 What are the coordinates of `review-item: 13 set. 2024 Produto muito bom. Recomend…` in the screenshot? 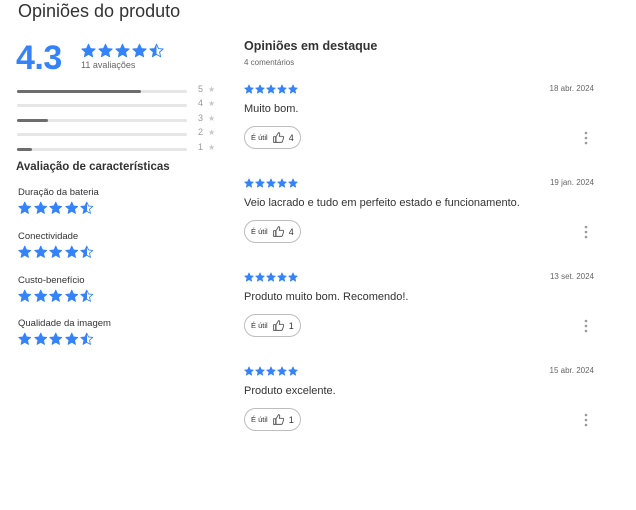 It's located at (419, 312).